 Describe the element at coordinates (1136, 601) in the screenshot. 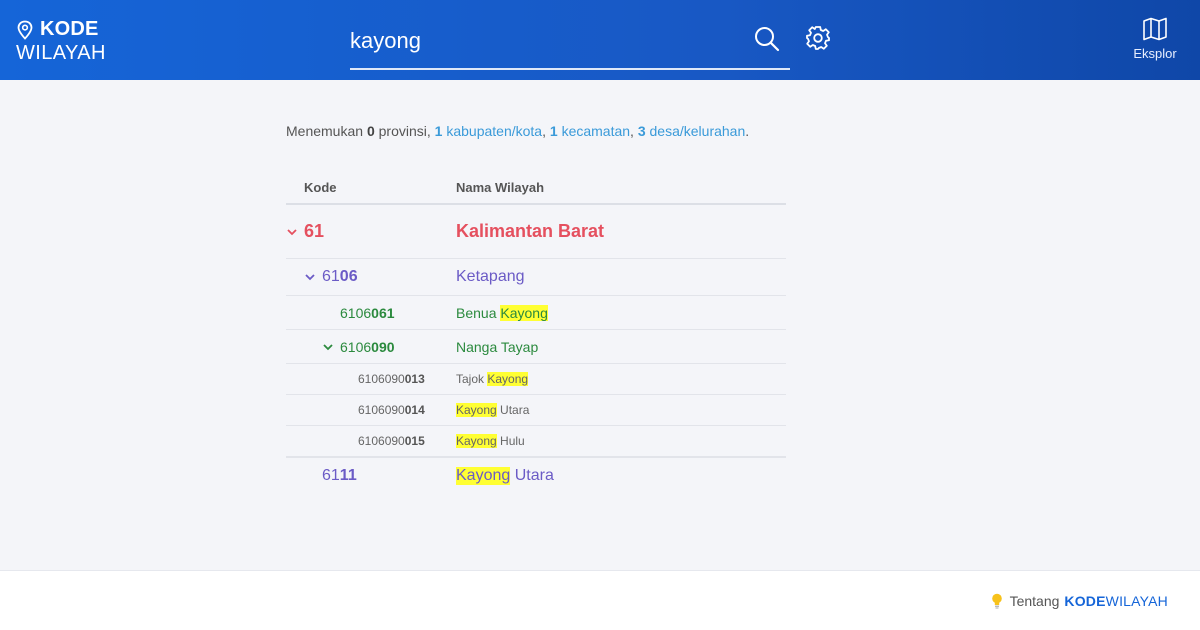

I see `brand-wilayah: WILAYAH` at that location.